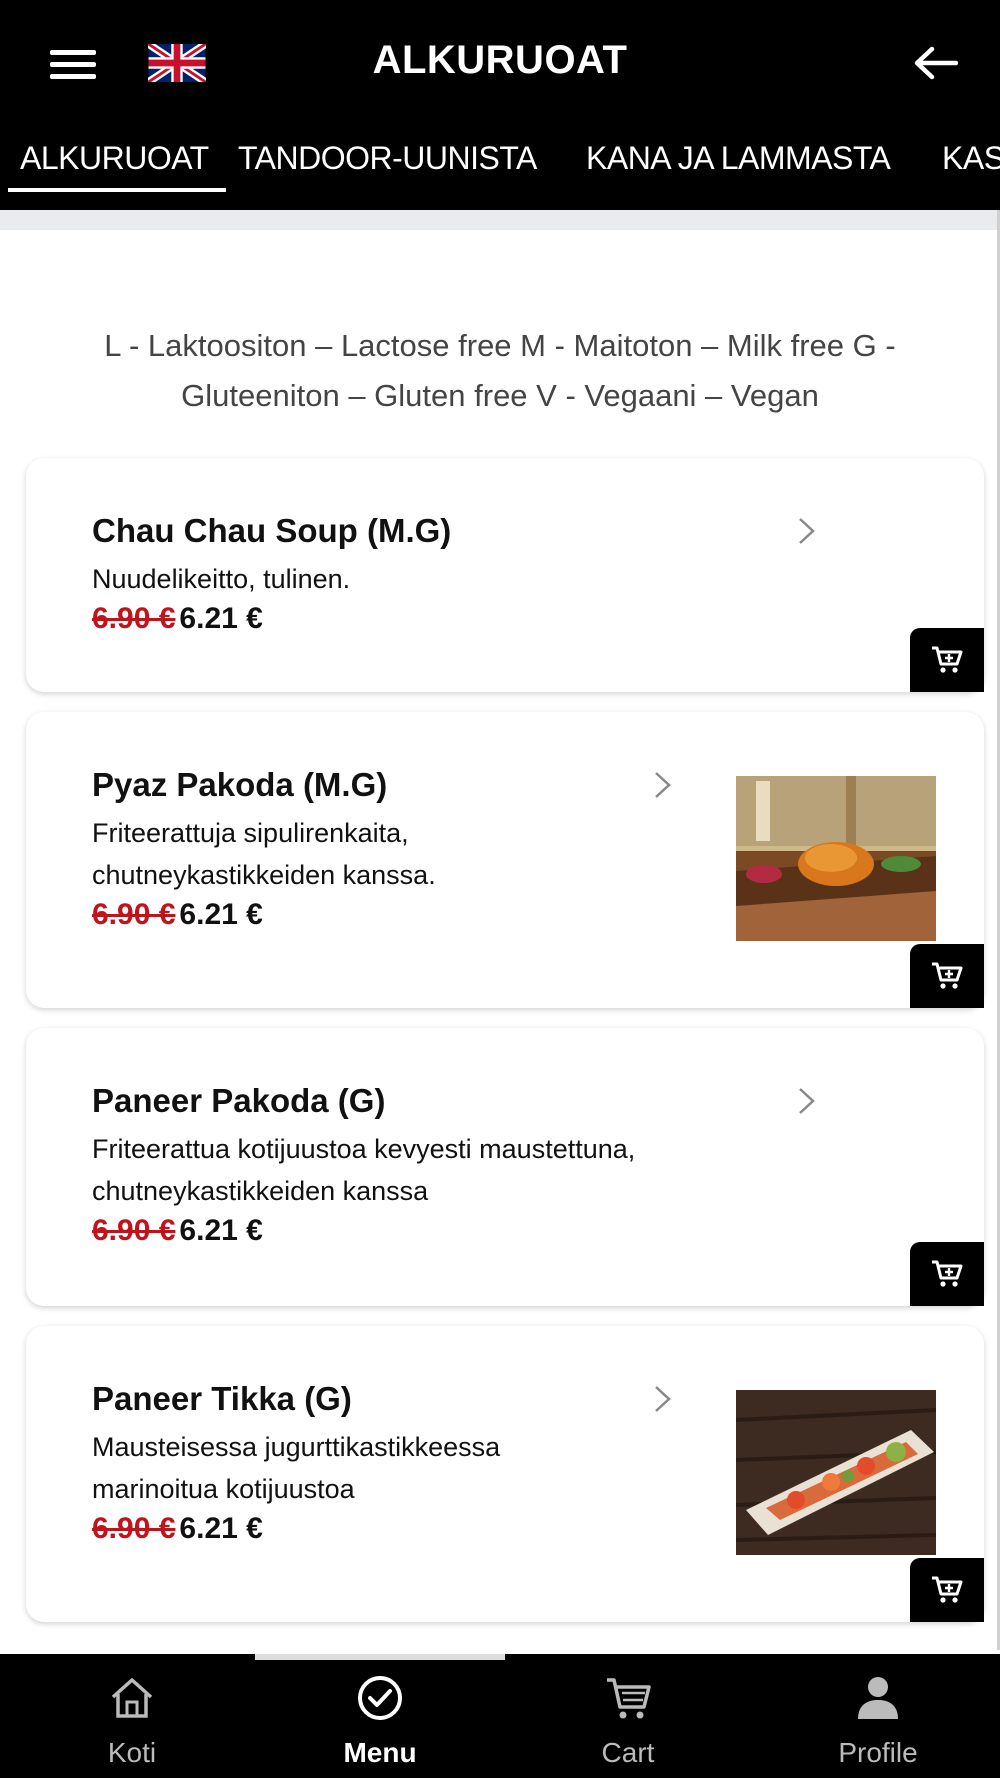 The image size is (1000, 1778). What do you see at coordinates (260, 1191) in the screenshot?
I see `item-description-line: chutneykastikkeiden kanssa` at bounding box center [260, 1191].